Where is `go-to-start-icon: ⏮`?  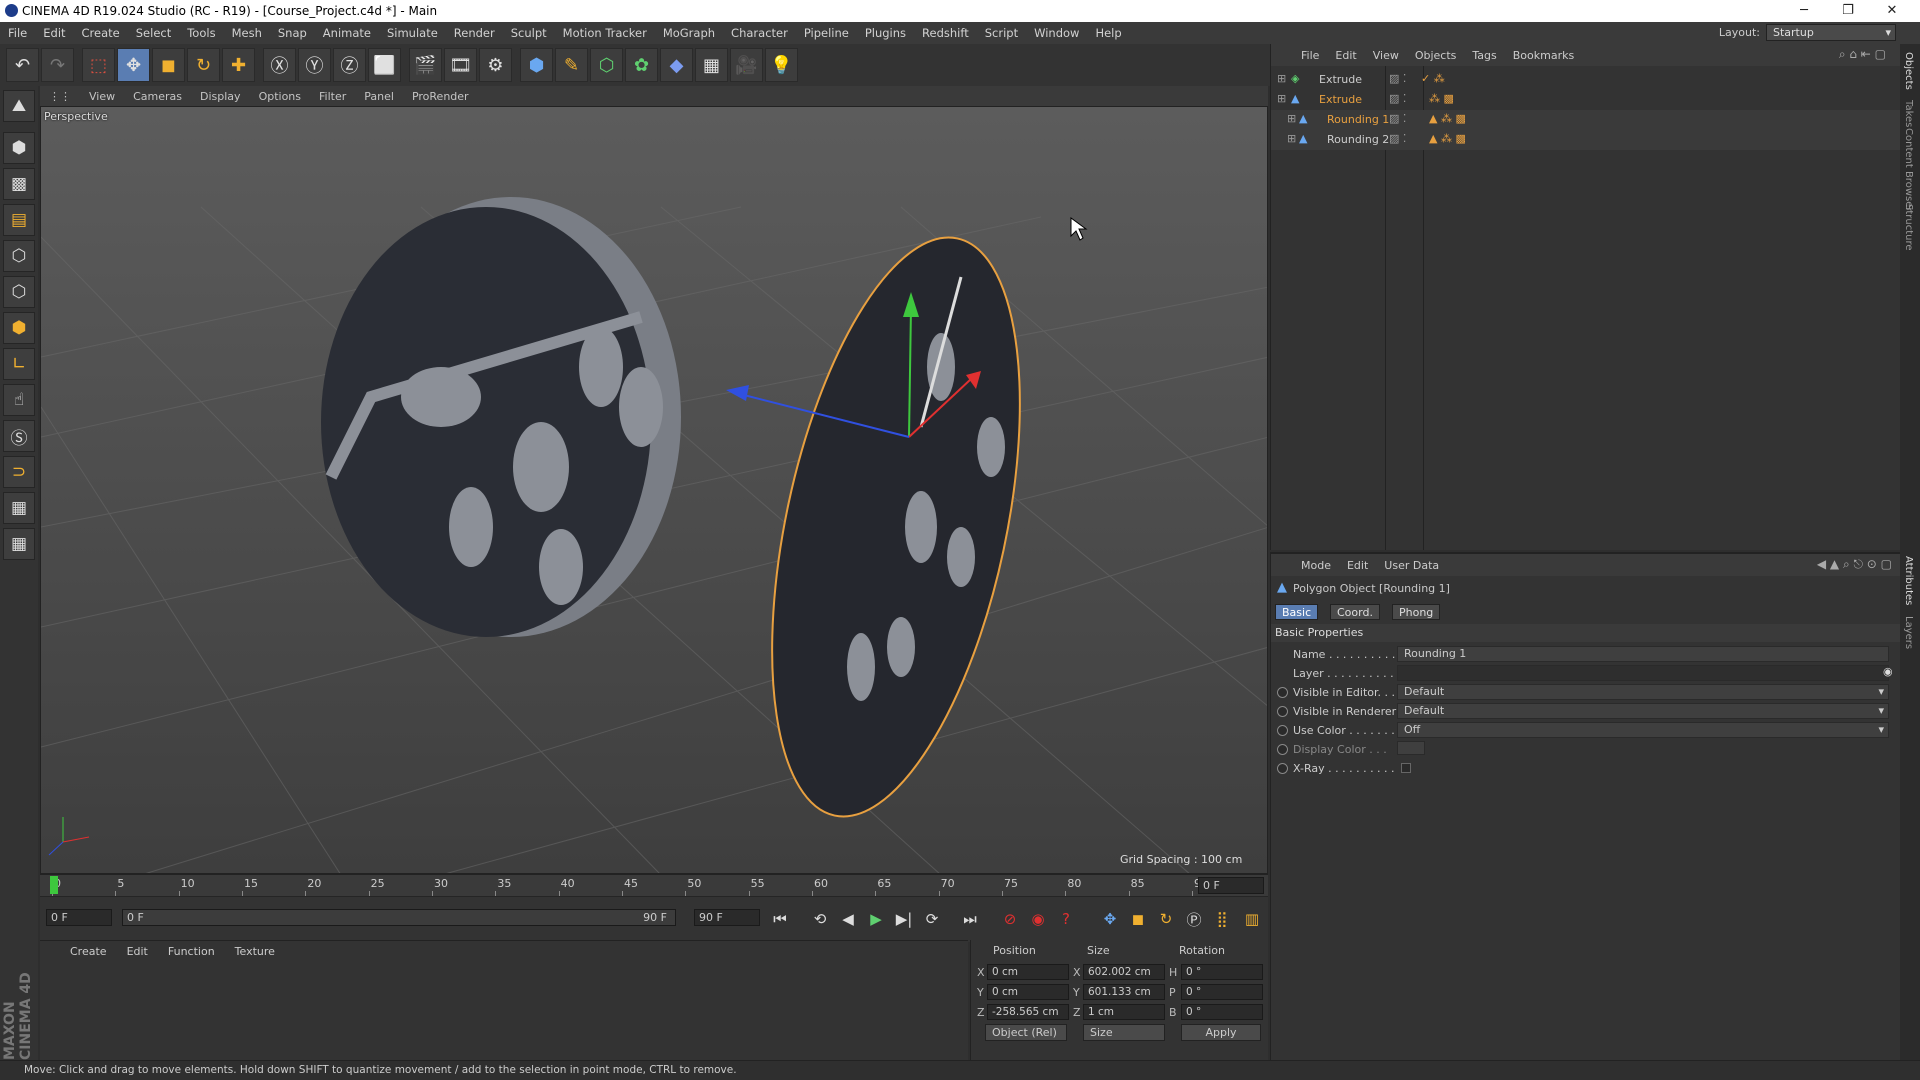 go-to-start-icon: ⏮ is located at coordinates (780, 919).